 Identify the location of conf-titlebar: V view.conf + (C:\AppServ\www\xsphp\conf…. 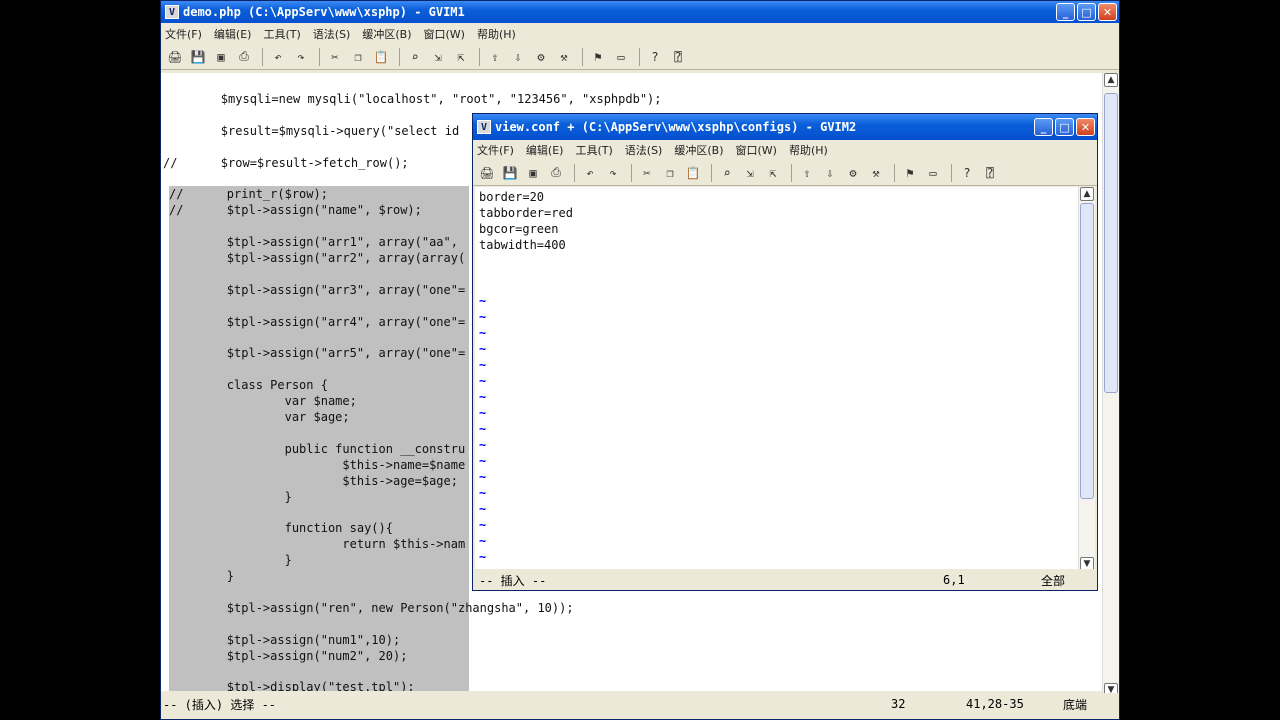
(785, 127).